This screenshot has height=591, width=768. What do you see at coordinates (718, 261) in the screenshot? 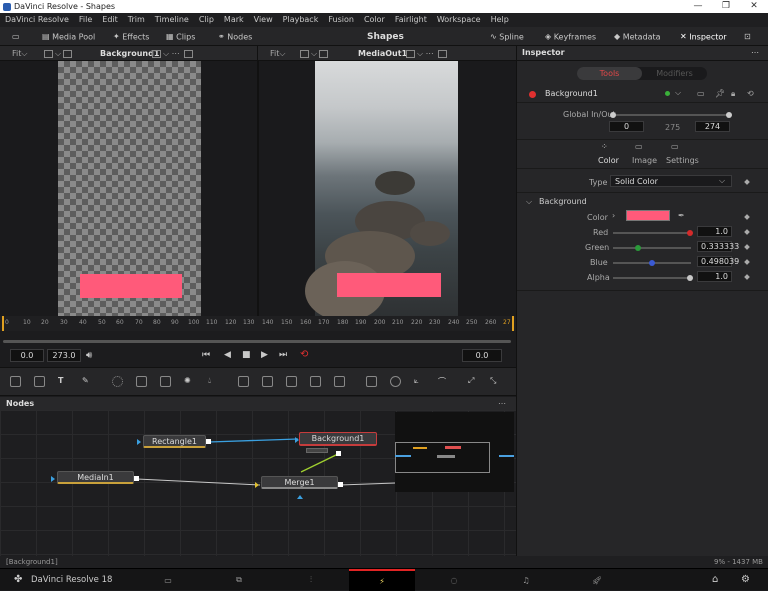
I see `blue-value-field: 0.498039` at bounding box center [718, 261].